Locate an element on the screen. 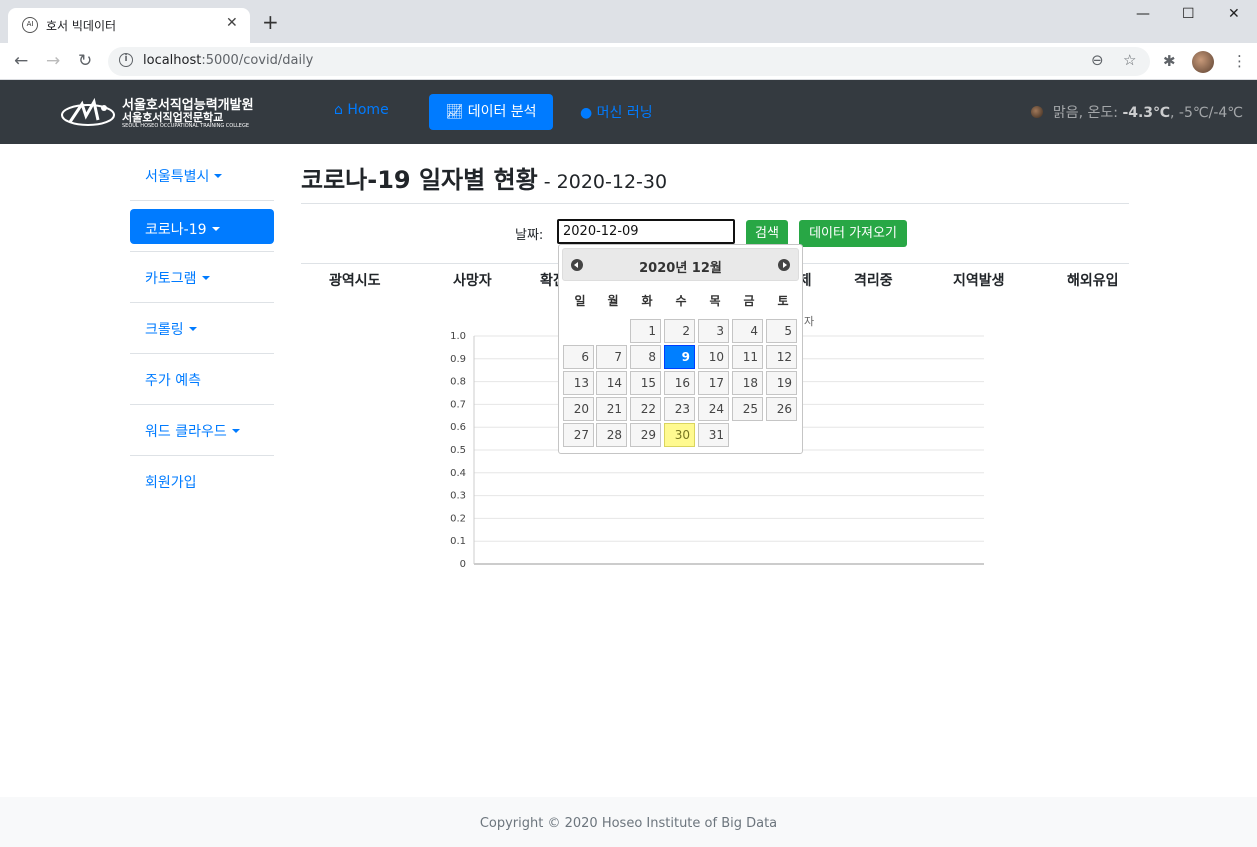 Image resolution: width=1257 pixels, height=847 pixels. nav-machine-learning: ● 머신 러닝 is located at coordinates (616, 112).